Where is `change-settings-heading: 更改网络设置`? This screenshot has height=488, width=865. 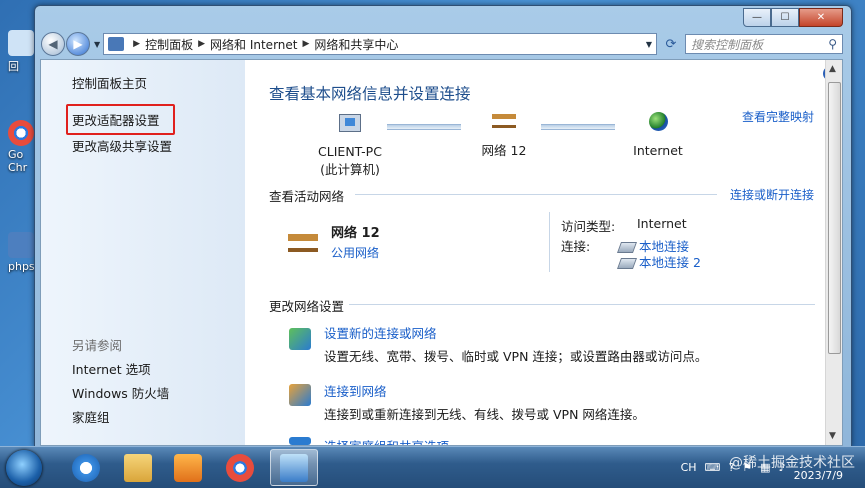
change-settings-heading: 更改网络设置 is located at coordinates (307, 306).